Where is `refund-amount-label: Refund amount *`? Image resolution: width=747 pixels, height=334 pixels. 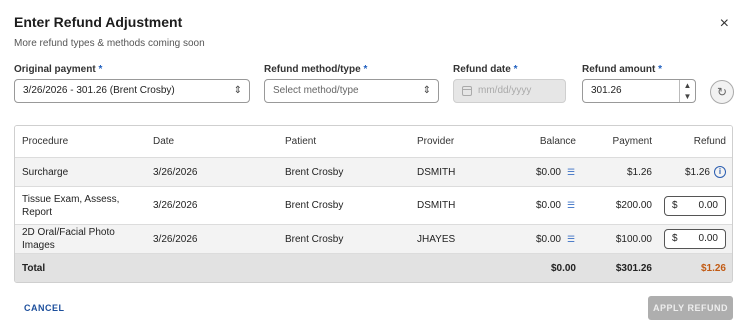
refund-amount-label: Refund amount * is located at coordinates (622, 69).